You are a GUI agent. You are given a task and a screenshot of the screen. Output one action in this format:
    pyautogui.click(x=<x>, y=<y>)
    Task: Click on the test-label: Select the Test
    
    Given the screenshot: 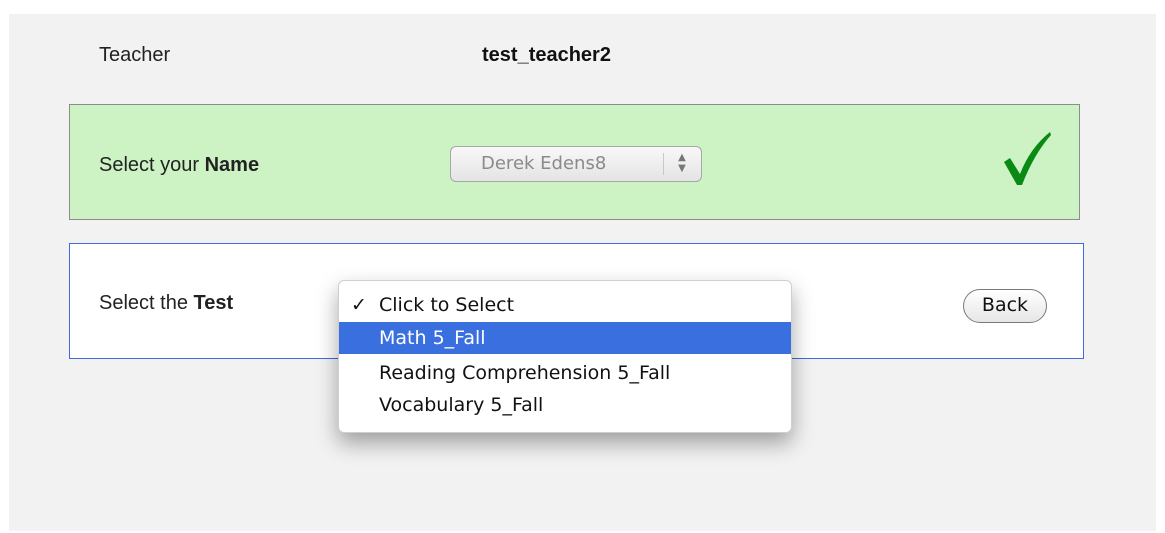 What is the action you would take?
    pyautogui.click(x=166, y=303)
    